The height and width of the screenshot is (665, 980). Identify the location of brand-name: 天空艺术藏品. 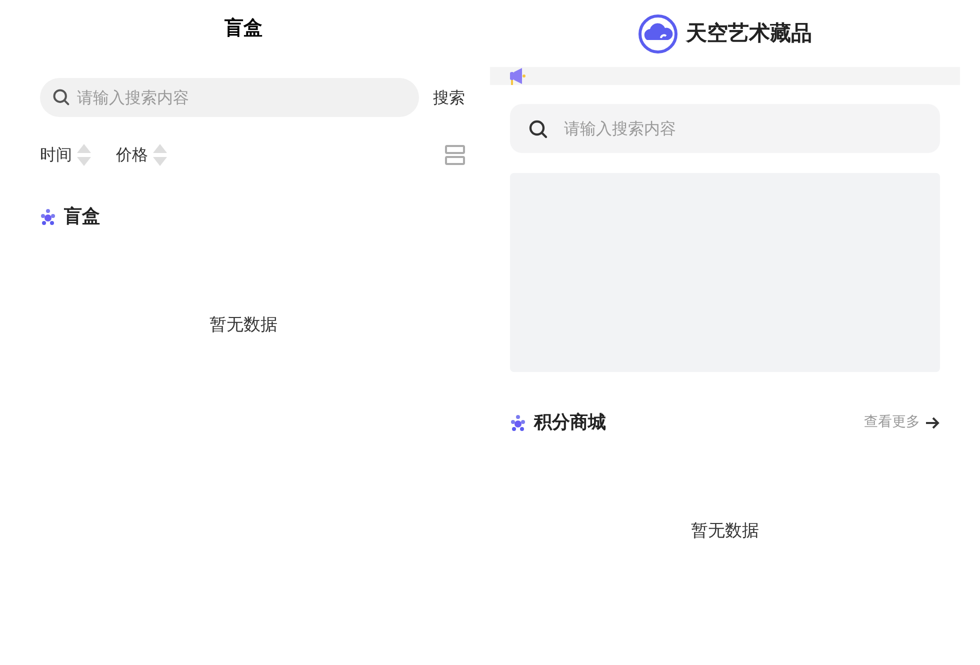
(749, 33).